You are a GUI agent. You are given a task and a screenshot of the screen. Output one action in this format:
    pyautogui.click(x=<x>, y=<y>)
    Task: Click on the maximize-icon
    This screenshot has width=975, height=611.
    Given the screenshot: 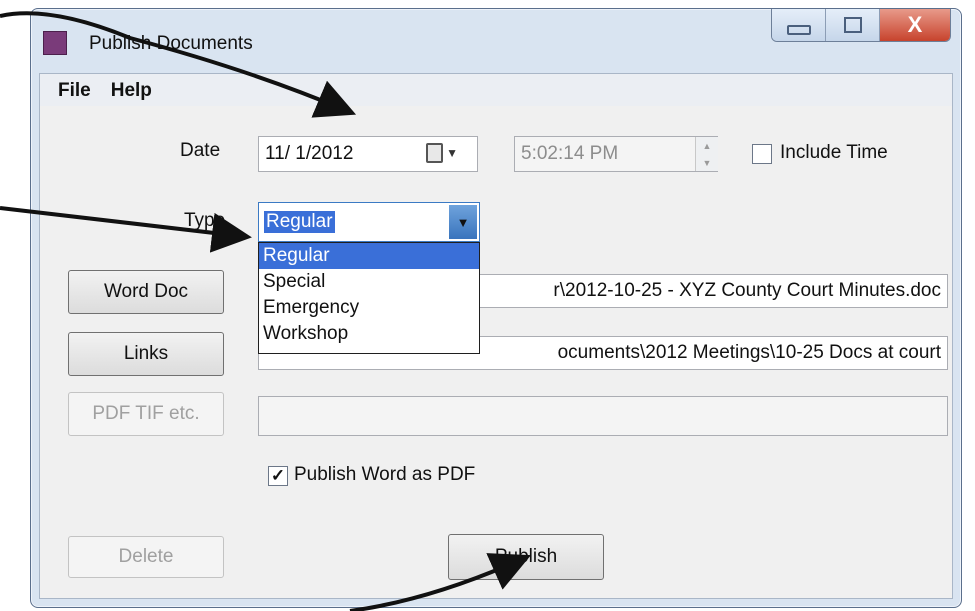 What is the action you would take?
    pyautogui.click(x=852, y=25)
    